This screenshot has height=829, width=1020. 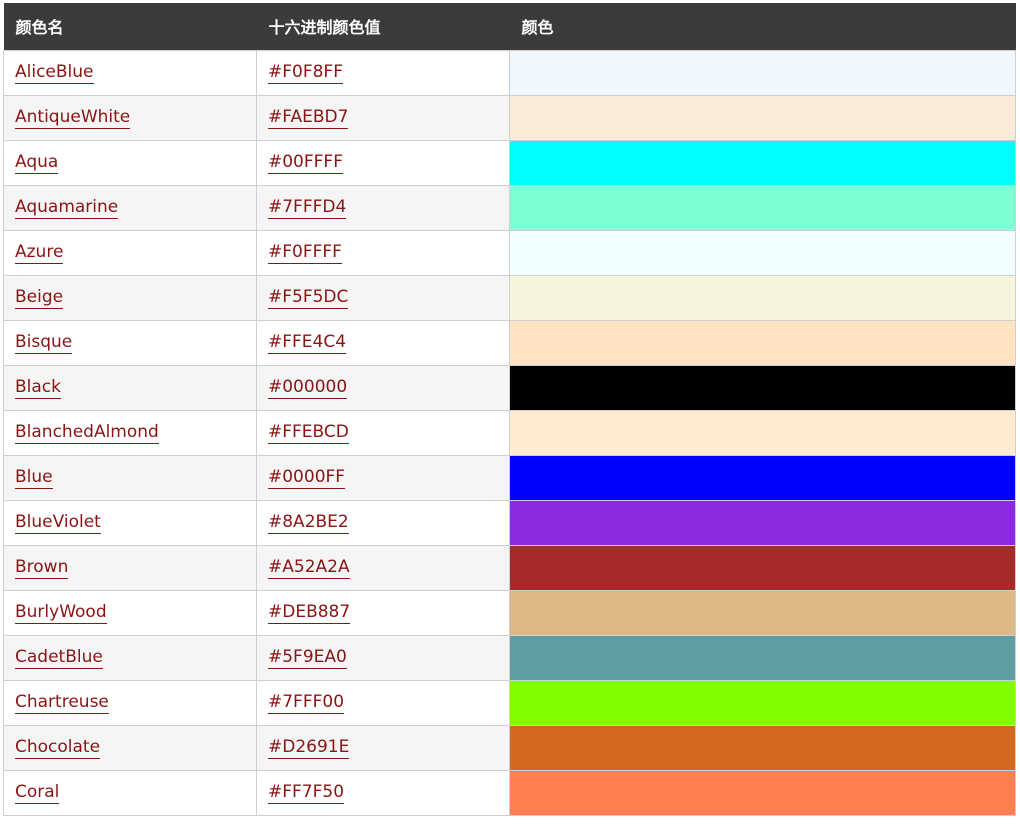 I want to click on hex-value-link: #00FFFF, so click(x=305, y=163).